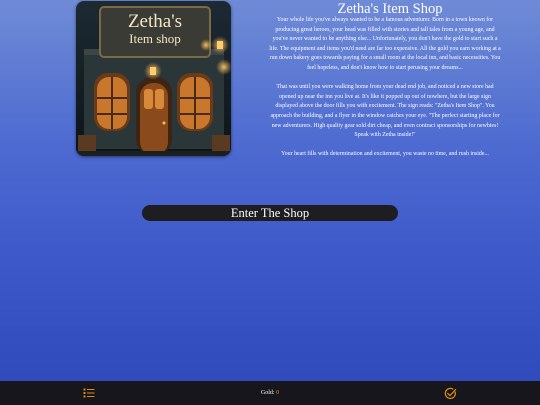 This screenshot has width=540, height=405. I want to click on gold-amount: 0, so click(278, 393).